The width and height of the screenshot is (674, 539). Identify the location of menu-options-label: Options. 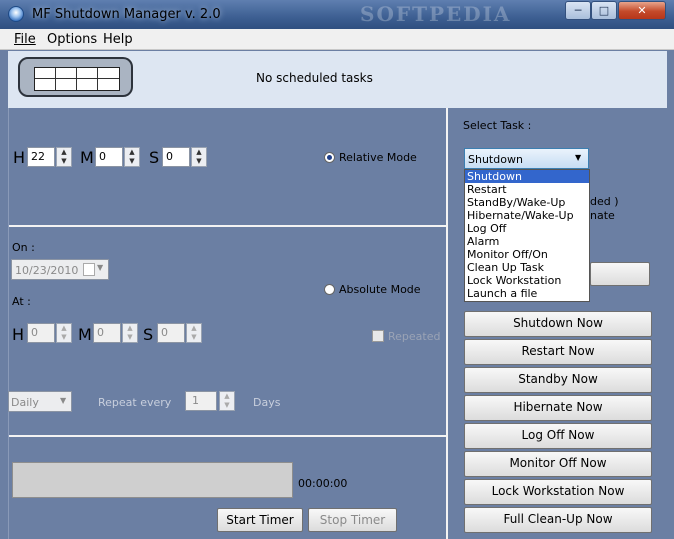
(72, 39).